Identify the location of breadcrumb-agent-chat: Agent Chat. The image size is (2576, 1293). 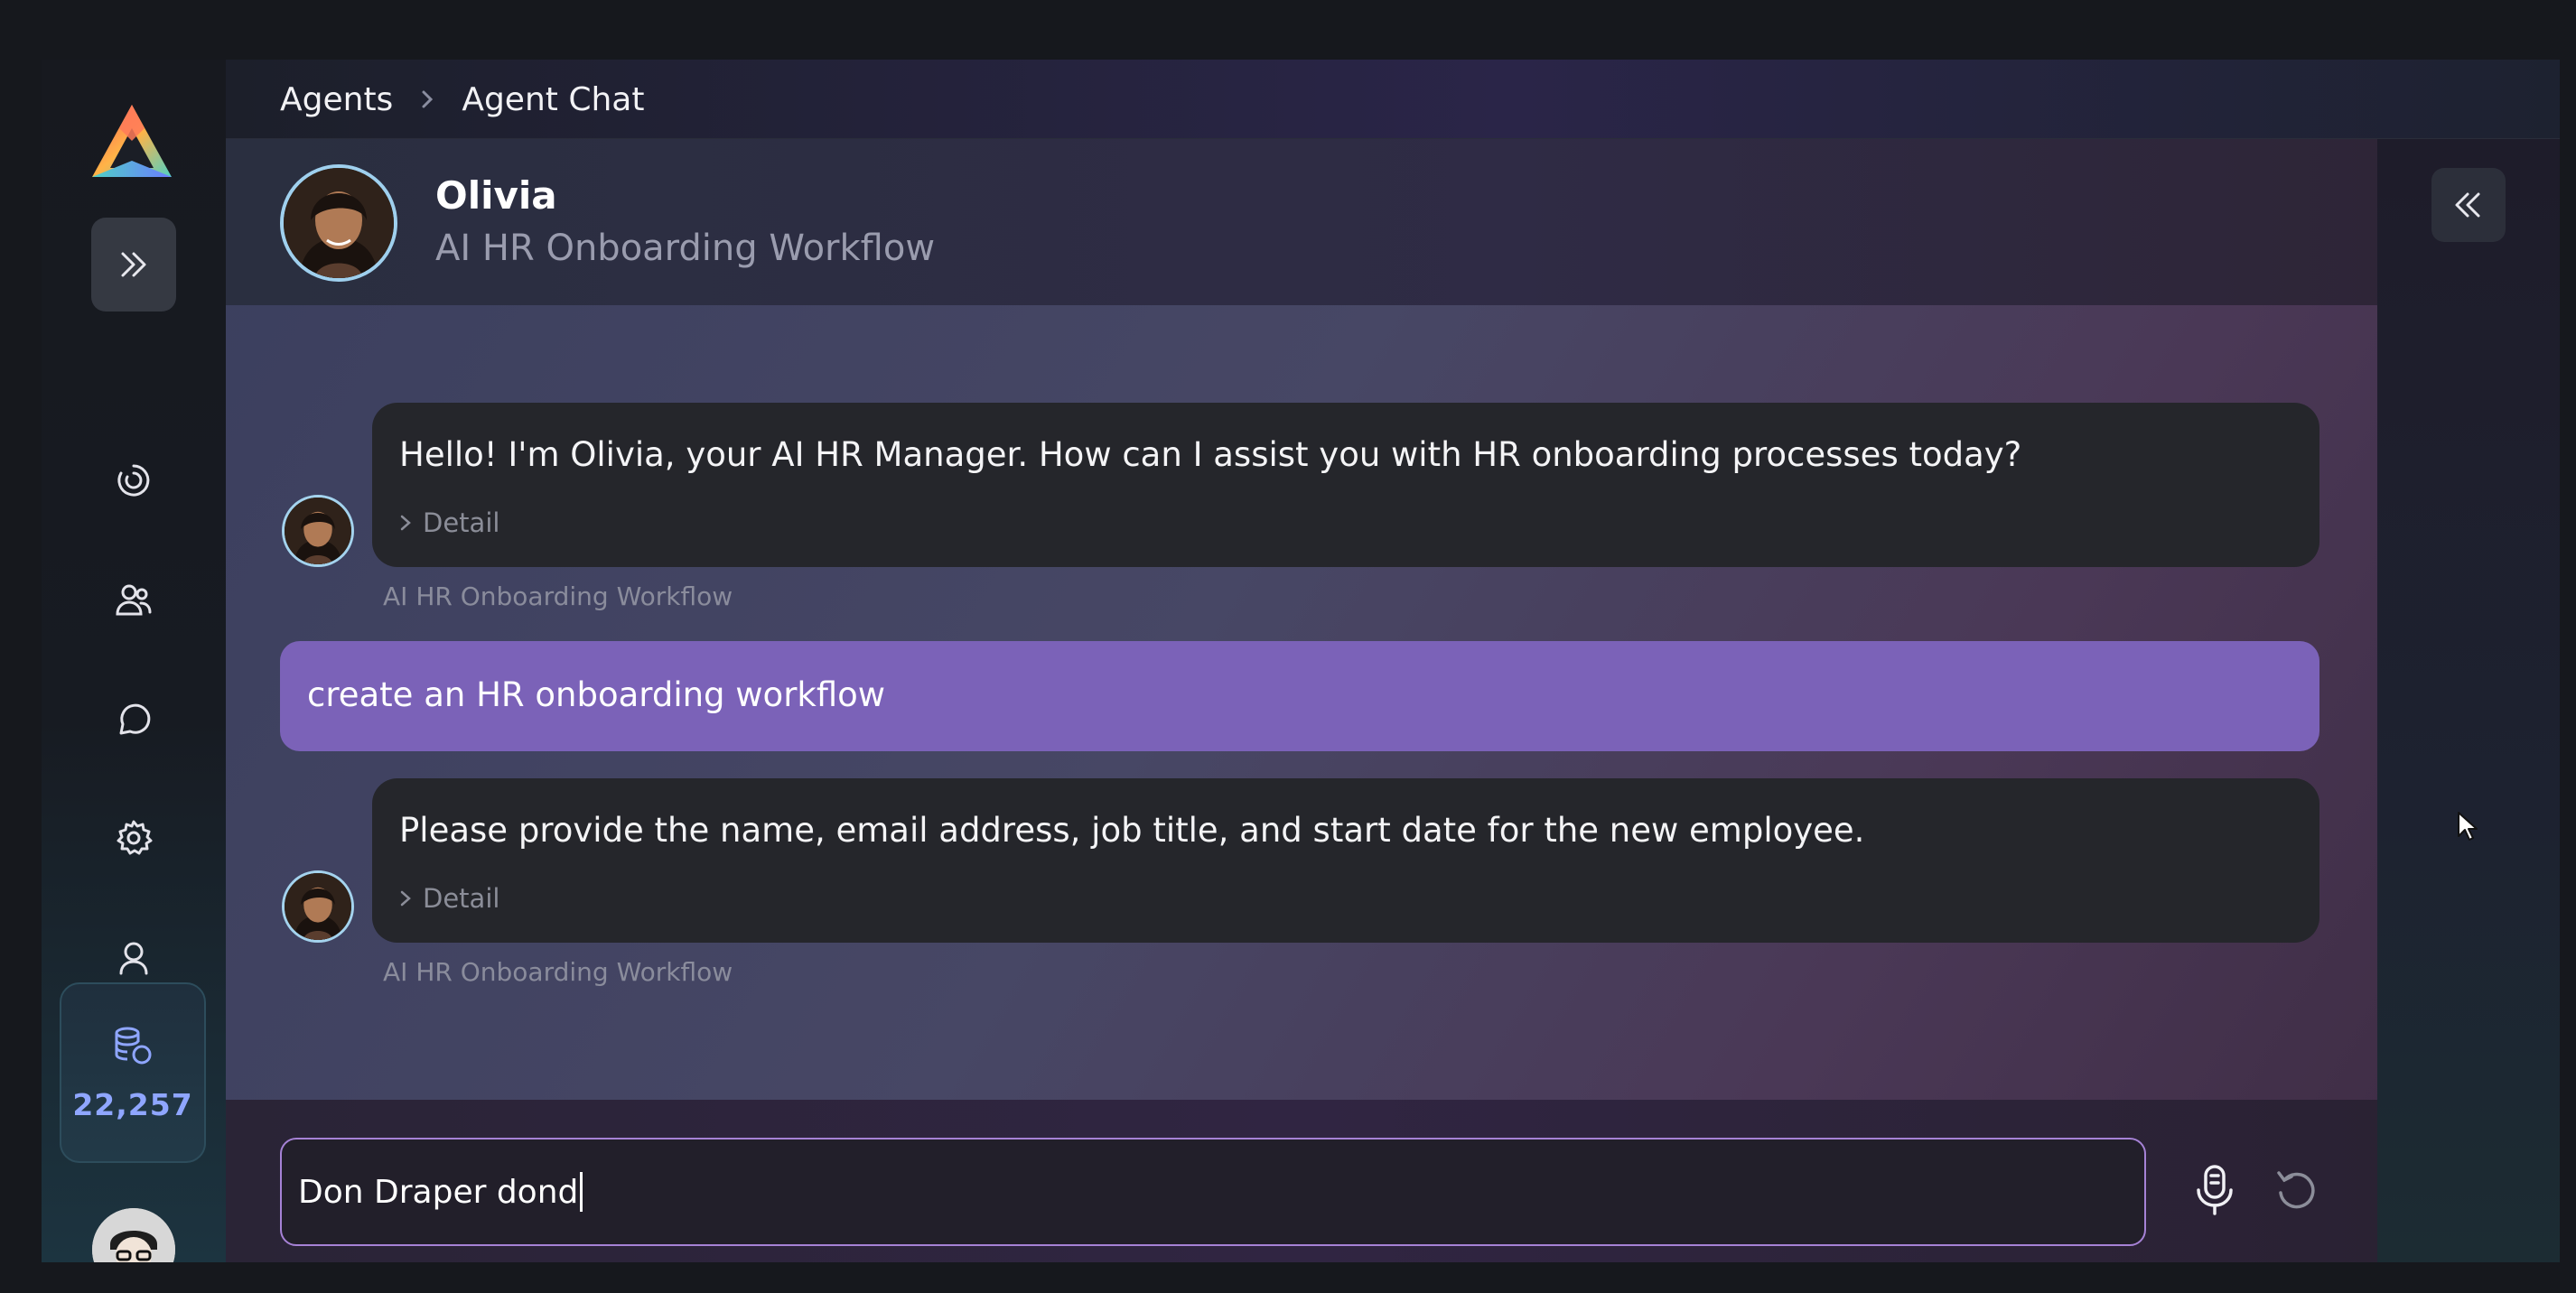
(553, 99).